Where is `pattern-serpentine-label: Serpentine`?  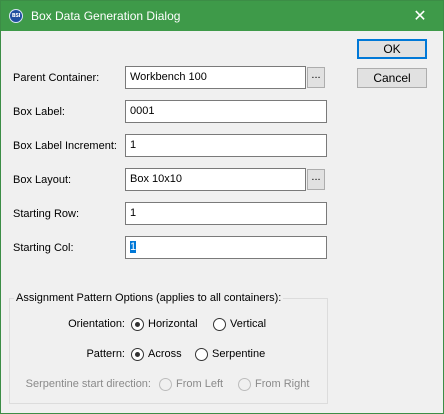 pattern-serpentine-label: Serpentine is located at coordinates (238, 354).